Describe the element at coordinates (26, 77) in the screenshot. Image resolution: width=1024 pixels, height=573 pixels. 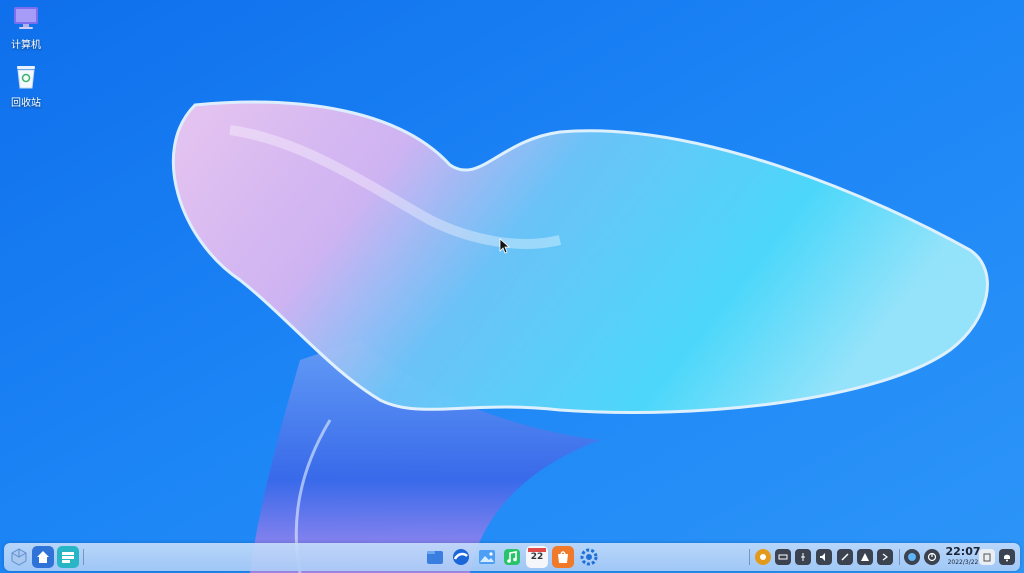
I see `trash-bin-icon` at that location.